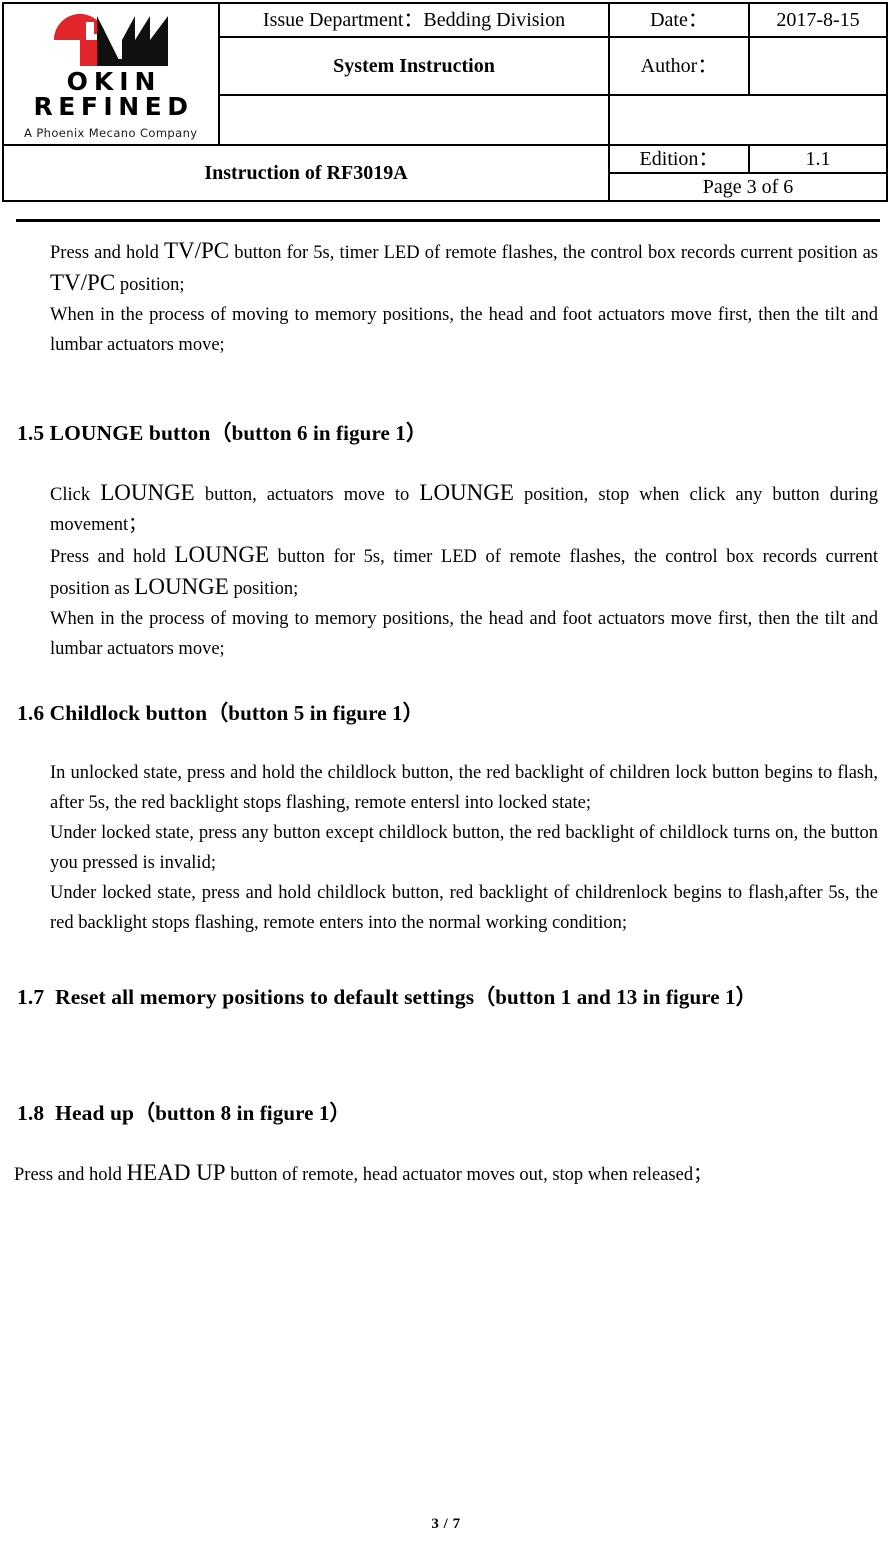  Describe the element at coordinates (83, 282) in the screenshot. I see `intro-p1-tvpc-2: TV/PC` at that location.